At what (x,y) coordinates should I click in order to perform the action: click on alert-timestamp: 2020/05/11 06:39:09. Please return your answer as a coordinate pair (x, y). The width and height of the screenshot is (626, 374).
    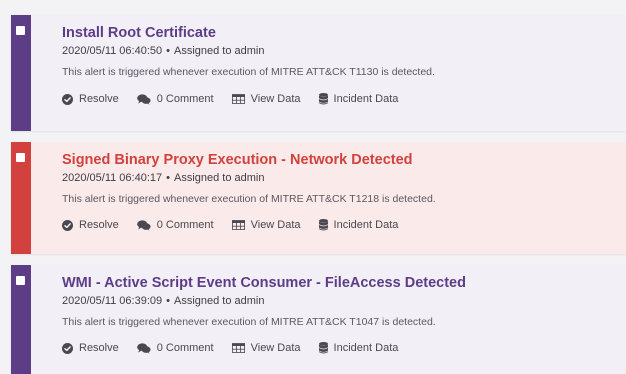
    Looking at the image, I should click on (112, 301).